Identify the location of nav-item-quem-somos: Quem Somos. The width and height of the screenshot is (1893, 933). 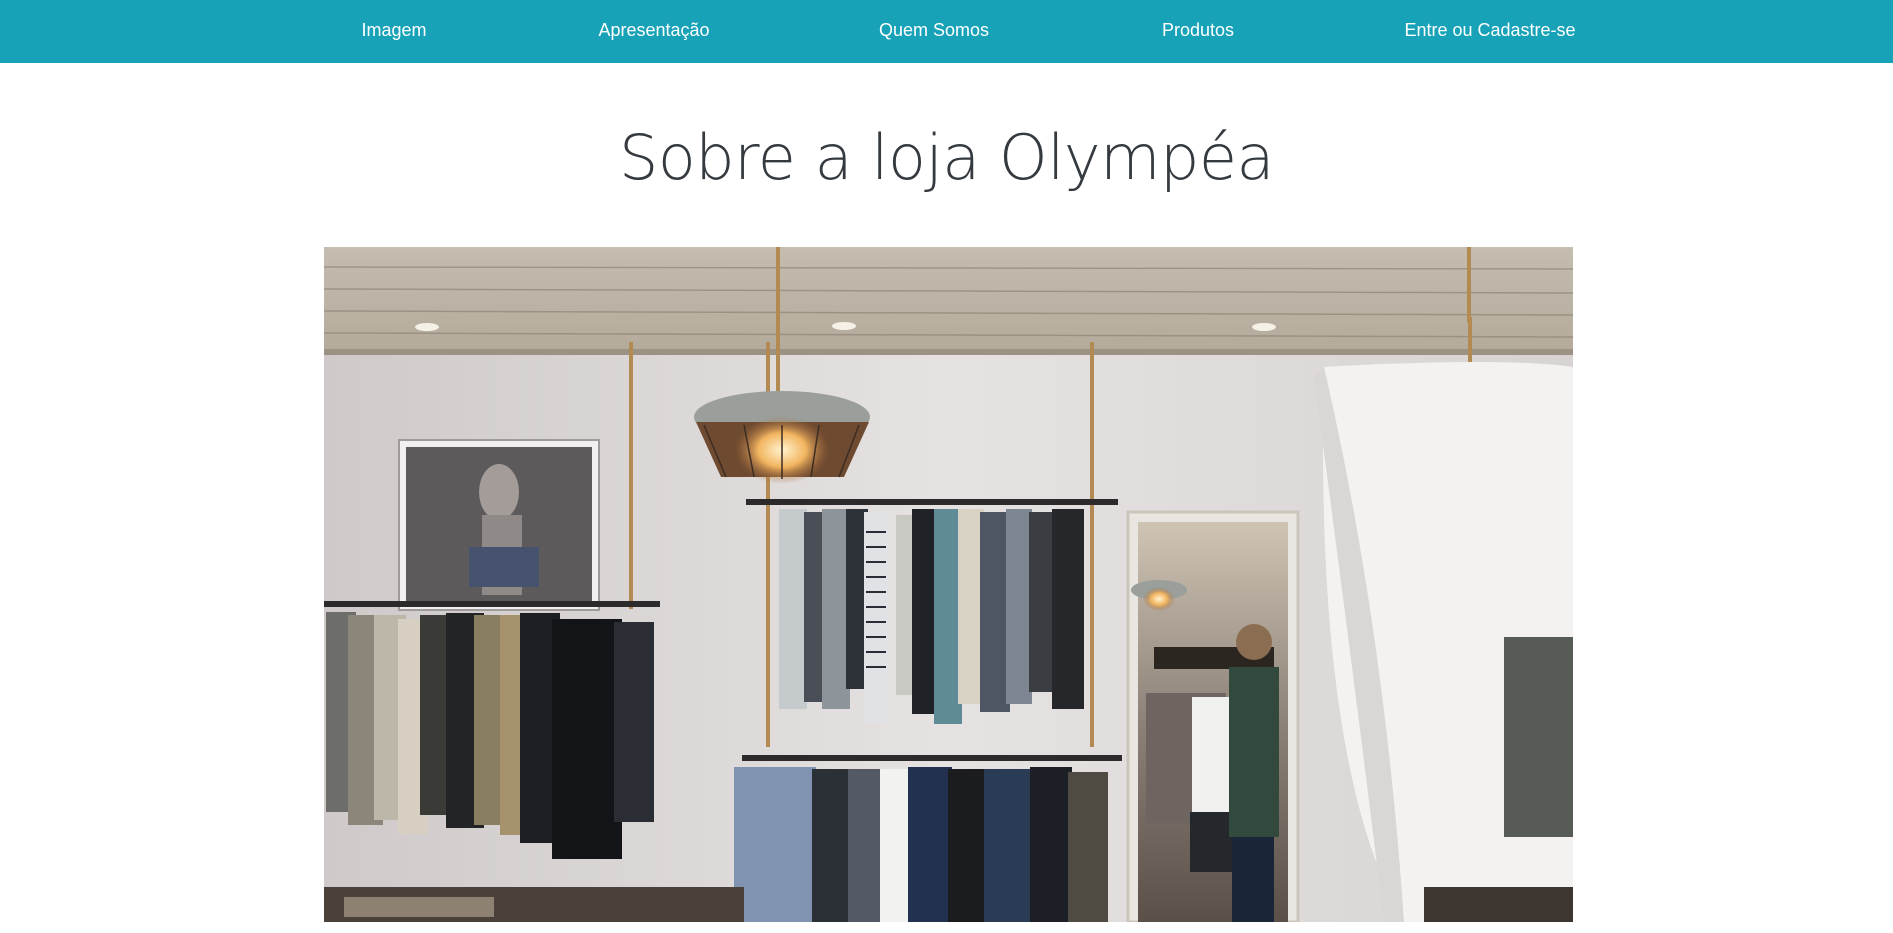
(934, 31).